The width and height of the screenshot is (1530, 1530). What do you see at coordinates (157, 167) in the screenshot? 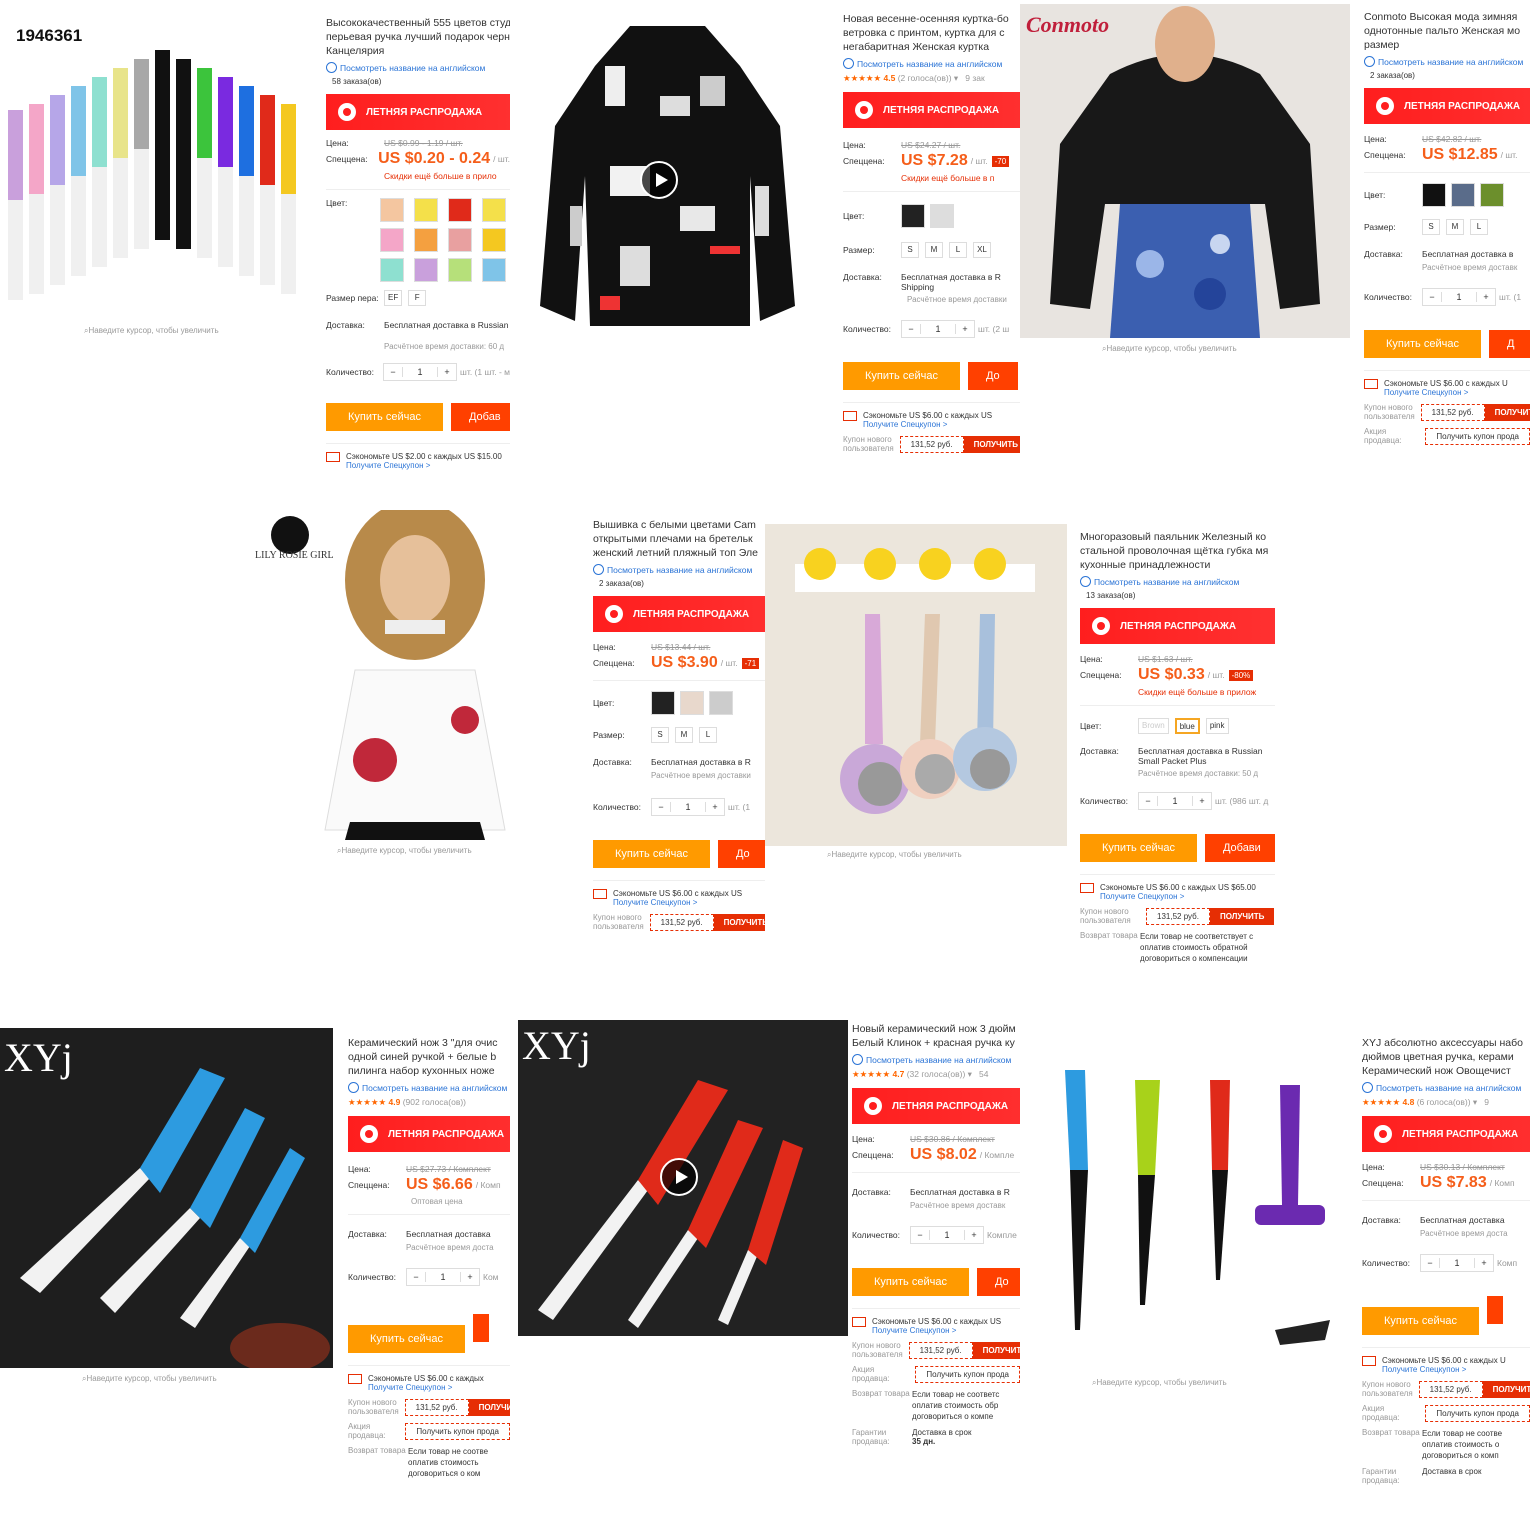
I see `product-image: 1946361` at bounding box center [157, 167].